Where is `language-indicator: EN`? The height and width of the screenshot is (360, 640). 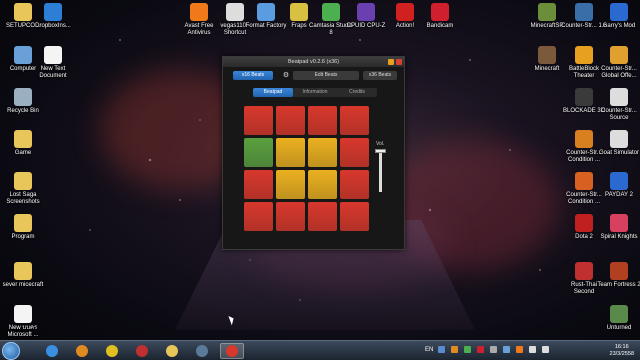
language-indicator: EN is located at coordinates (429, 350).